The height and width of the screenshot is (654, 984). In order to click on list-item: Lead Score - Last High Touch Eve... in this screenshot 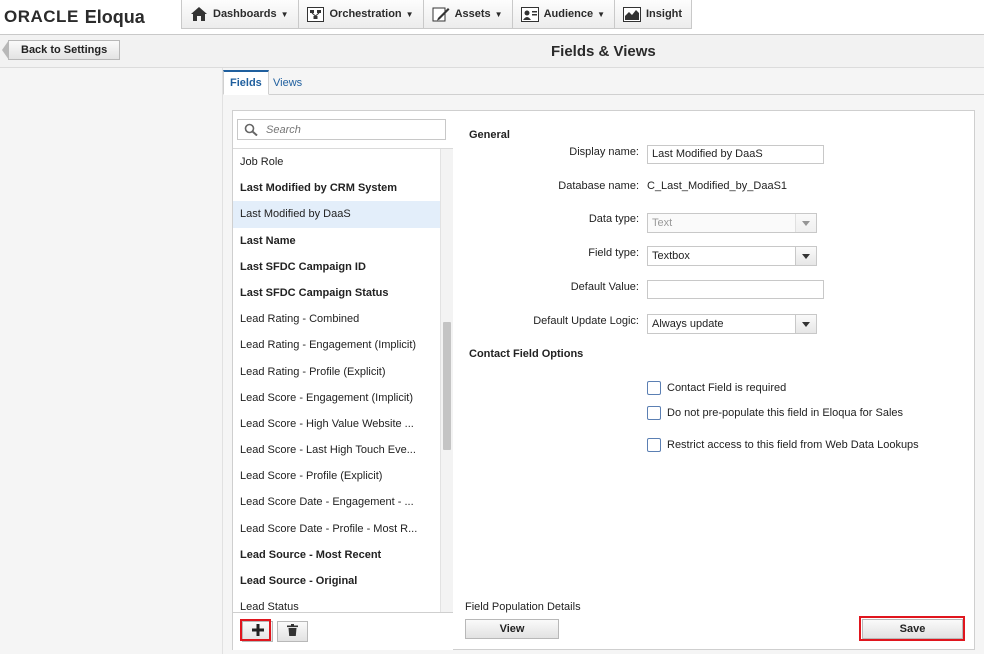, I will do `click(336, 450)`.